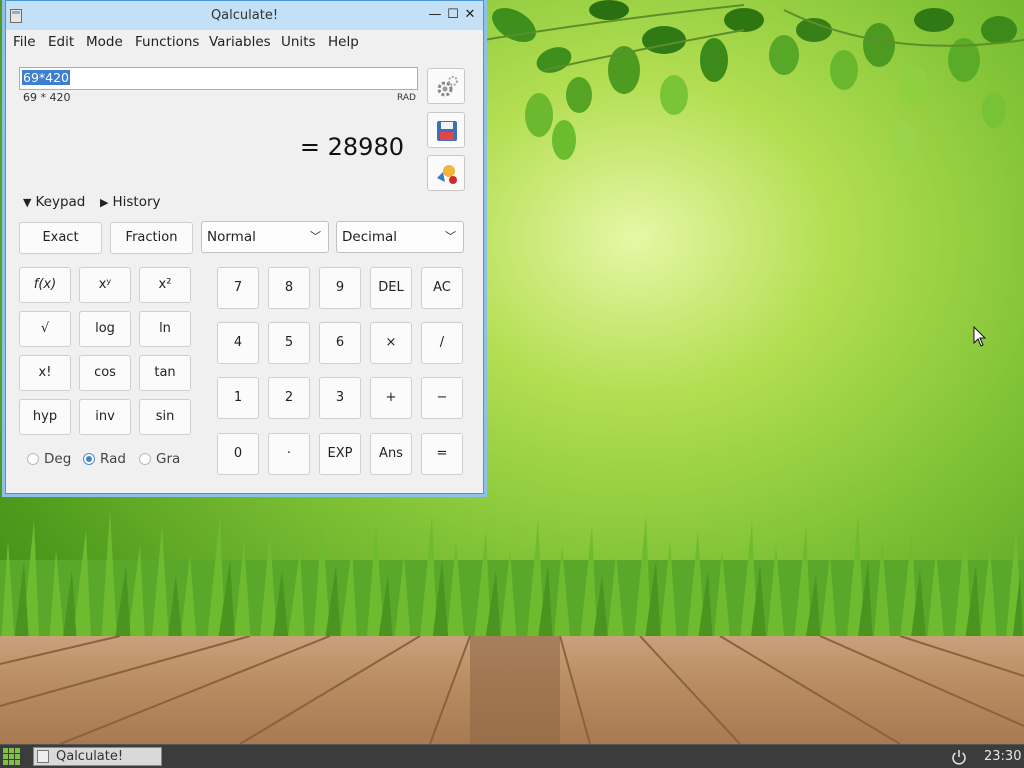  What do you see at coordinates (45, 285) in the screenshot?
I see `function-key: f(x)` at bounding box center [45, 285].